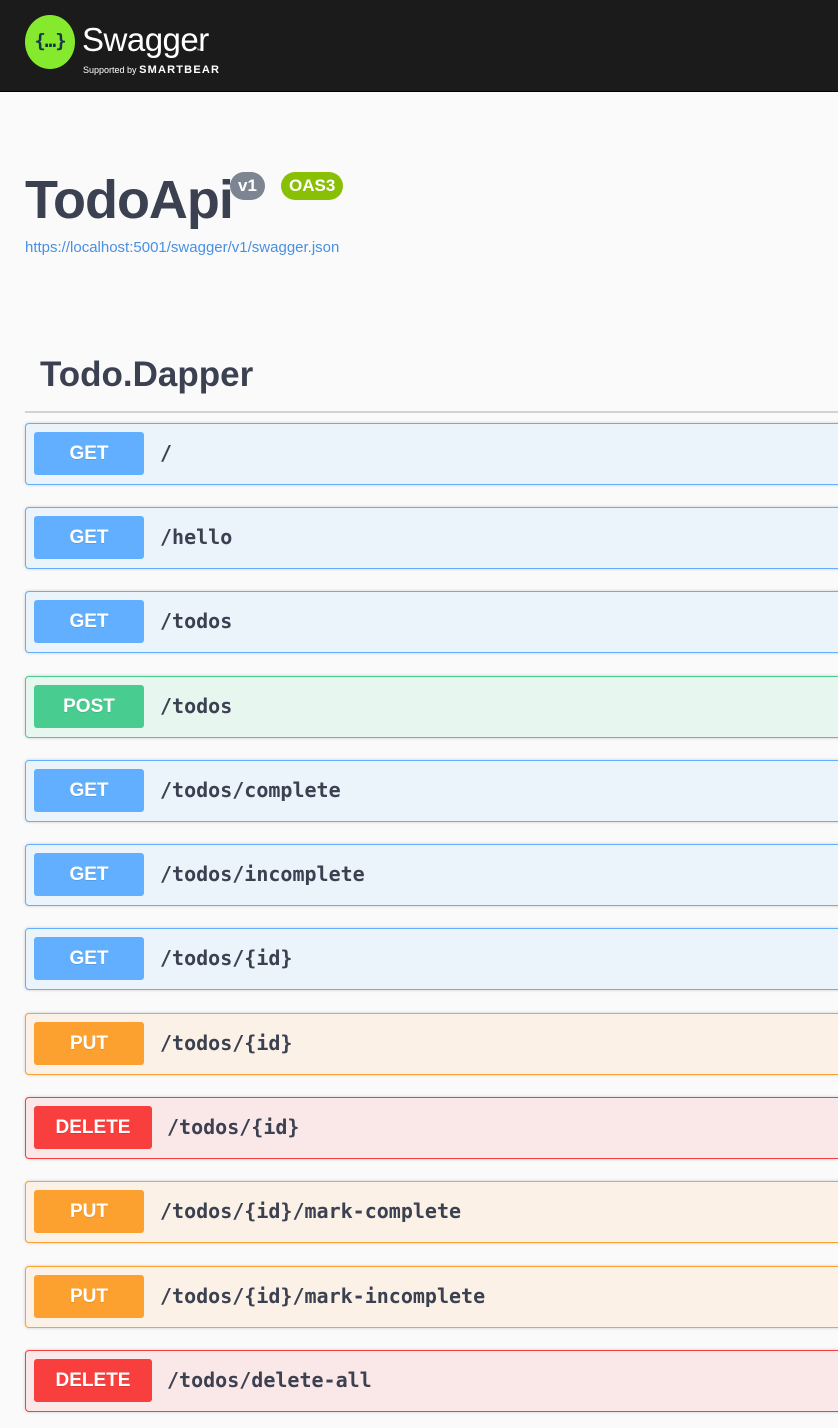 The image size is (838, 1428). I want to click on operation-path: /todos/{id}/mark-incomplete, so click(323, 1296).